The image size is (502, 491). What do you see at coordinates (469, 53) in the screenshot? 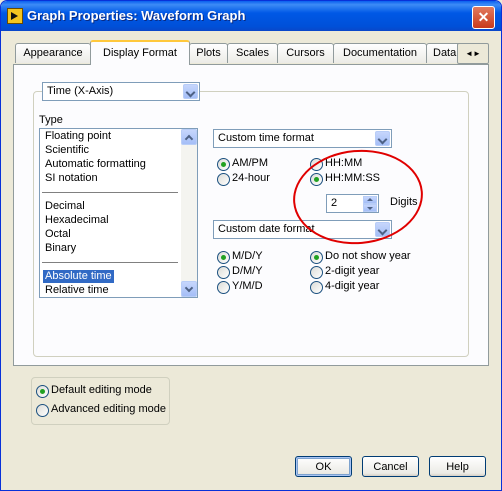
I see `tab-scroll-left-icon: ◄` at bounding box center [469, 53].